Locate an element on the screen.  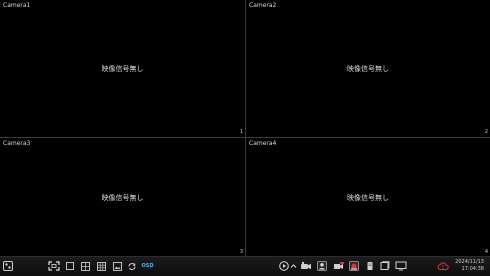
alarm-status-button is located at coordinates (354, 266).